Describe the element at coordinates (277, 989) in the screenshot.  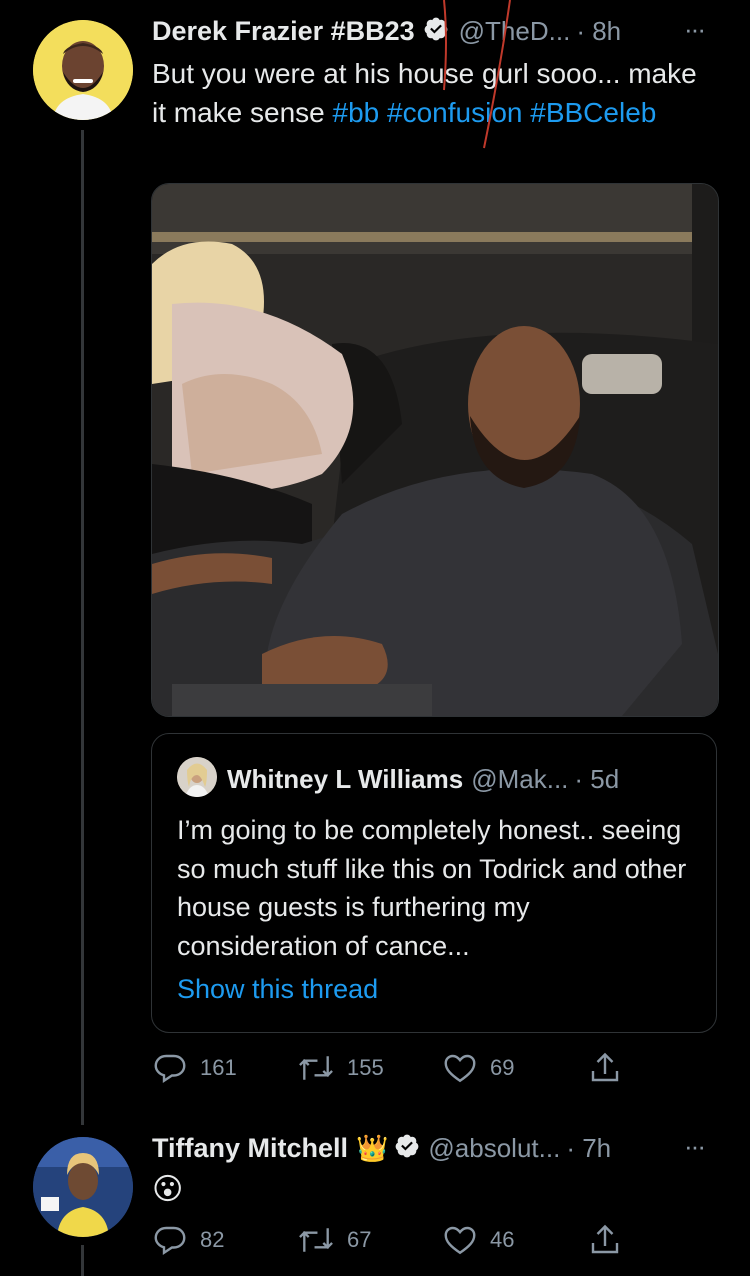
I see `show-thread-link: Show this thread` at that location.